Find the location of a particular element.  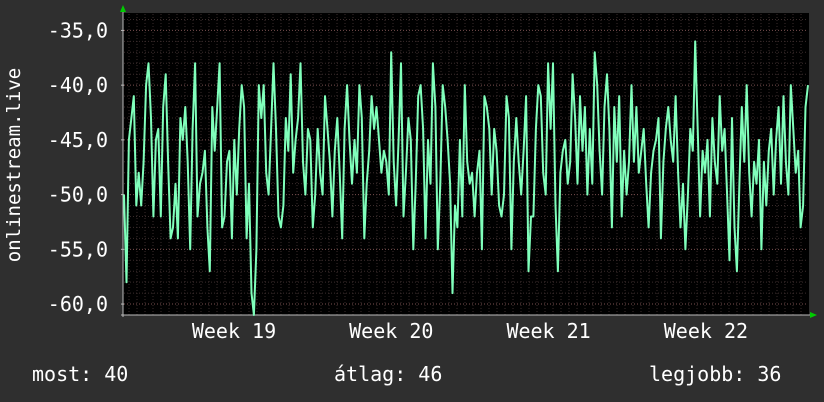

x-tick-label: Week 21 is located at coordinates (548, 331).